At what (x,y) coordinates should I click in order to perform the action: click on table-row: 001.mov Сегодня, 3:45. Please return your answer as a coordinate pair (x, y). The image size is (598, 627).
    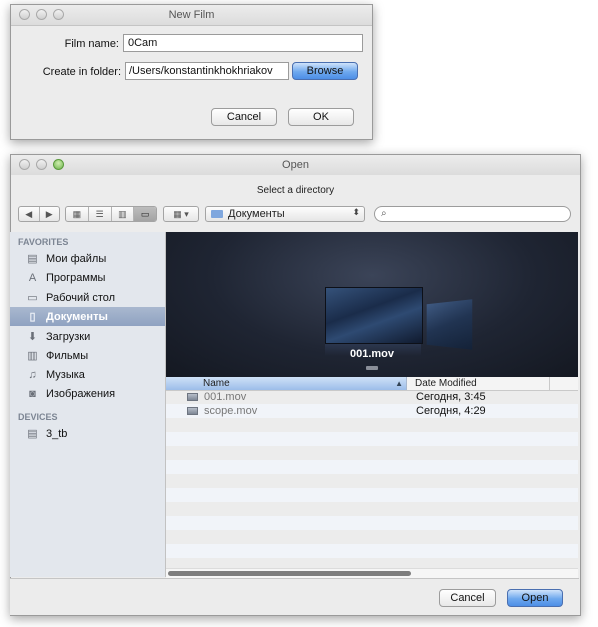
    Looking at the image, I should click on (372, 397).